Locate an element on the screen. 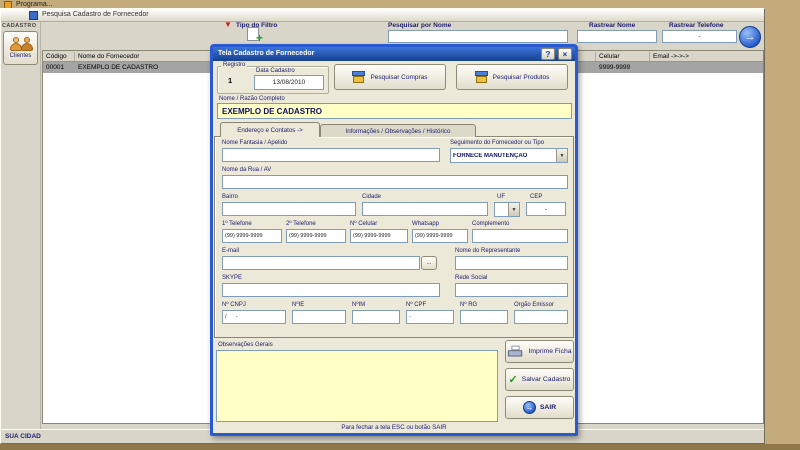 This screenshot has width=800, height=450. tab2-label: Informações / Observações / Histórico is located at coordinates (398, 131).